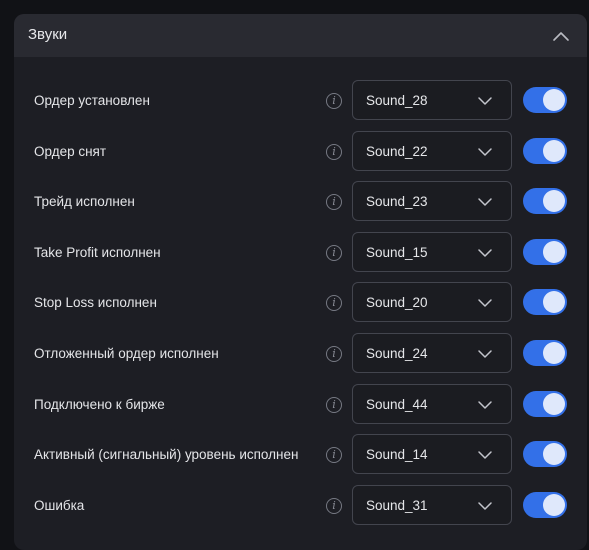 The width and height of the screenshot is (589, 550). I want to click on event-label: Трейд исполнен, so click(84, 202).